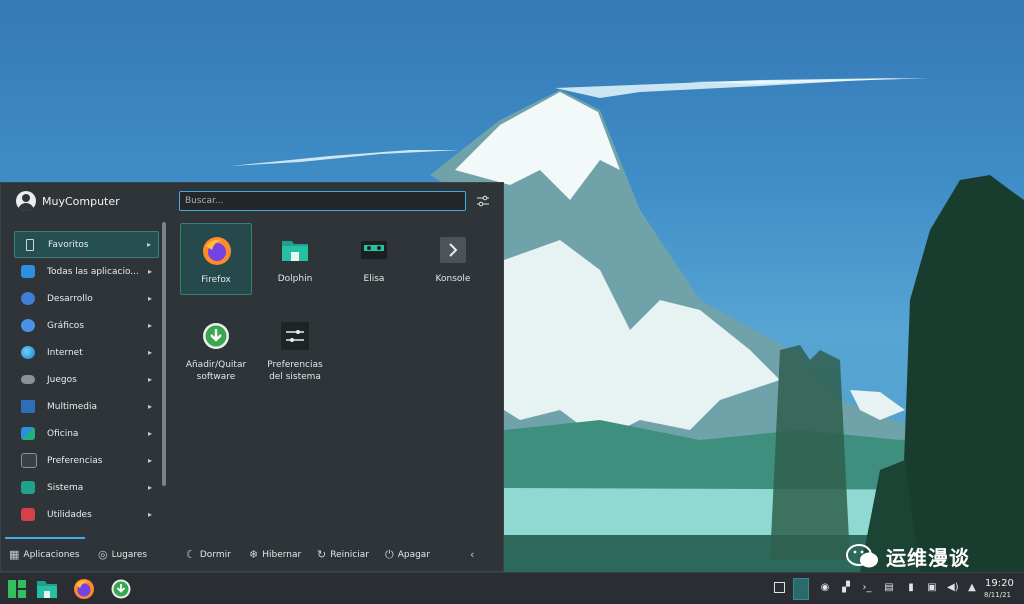 The height and width of the screenshot is (604, 1024). I want to click on app-add-remove-software: Añadir/Quitar software, so click(216, 345).